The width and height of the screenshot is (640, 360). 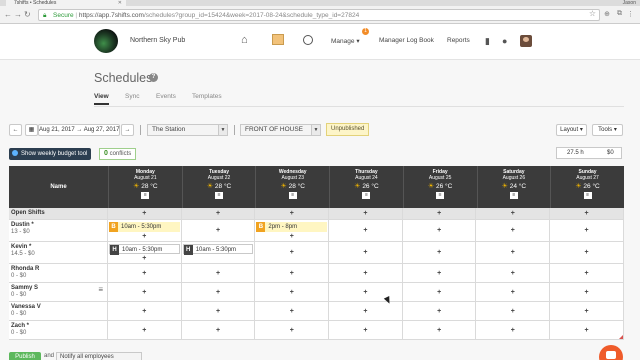 I want to click on notify-select: Notify all employees, so click(x=99, y=356).